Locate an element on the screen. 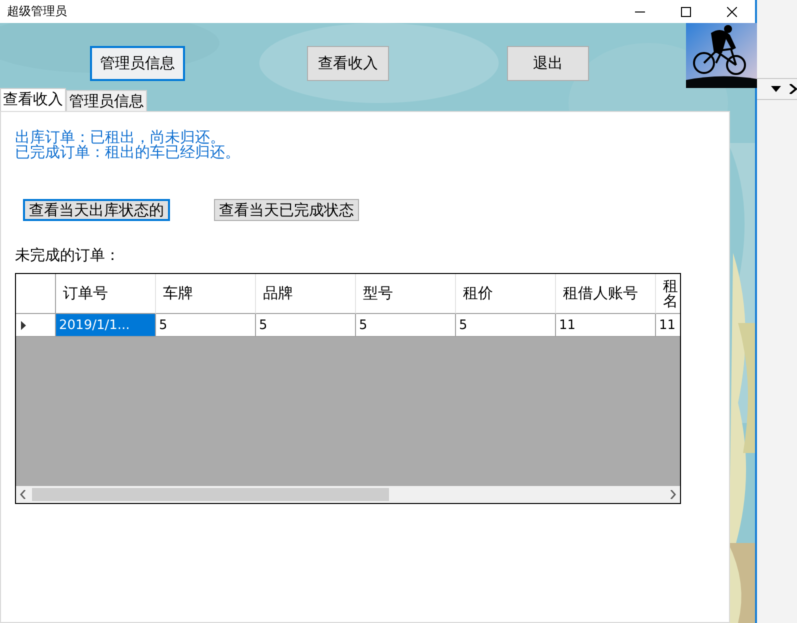 The height and width of the screenshot is (623, 797). dropdown-icon is located at coordinates (776, 89).